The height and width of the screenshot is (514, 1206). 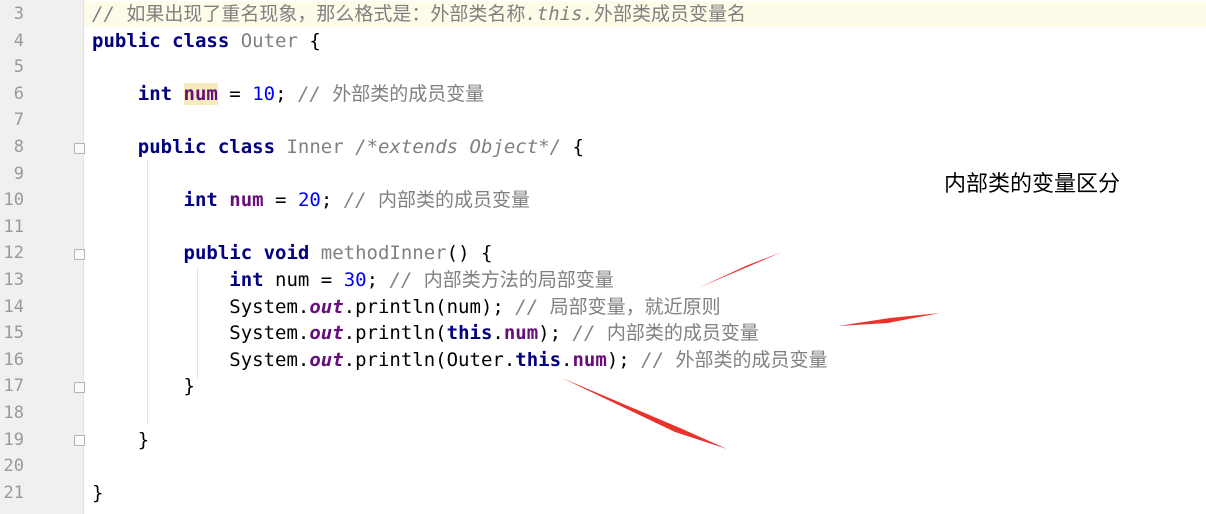 I want to click on arrow-inner-member, so click(x=889, y=319).